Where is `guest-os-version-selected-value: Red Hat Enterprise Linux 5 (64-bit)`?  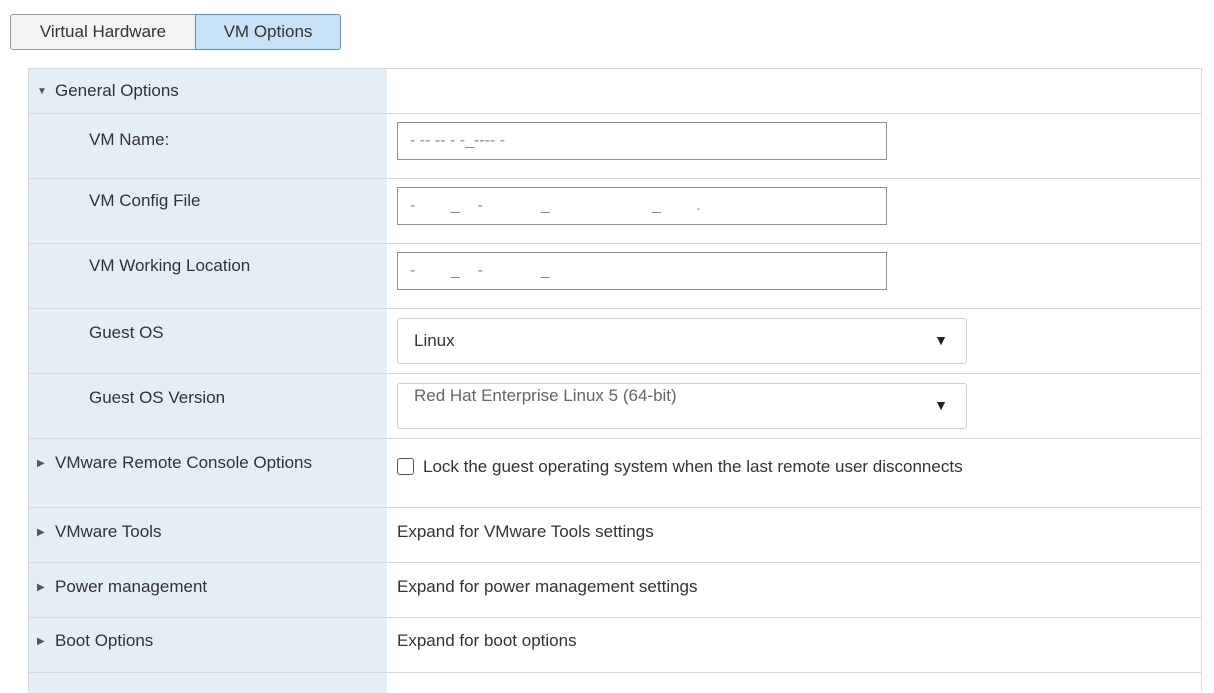 guest-os-version-selected-value: Red Hat Enterprise Linux 5 (64-bit) is located at coordinates (545, 395).